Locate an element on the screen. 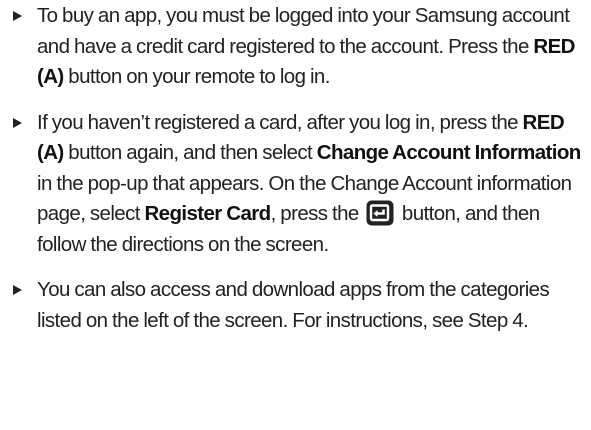  register-card-label: Register Card is located at coordinates (207, 213).